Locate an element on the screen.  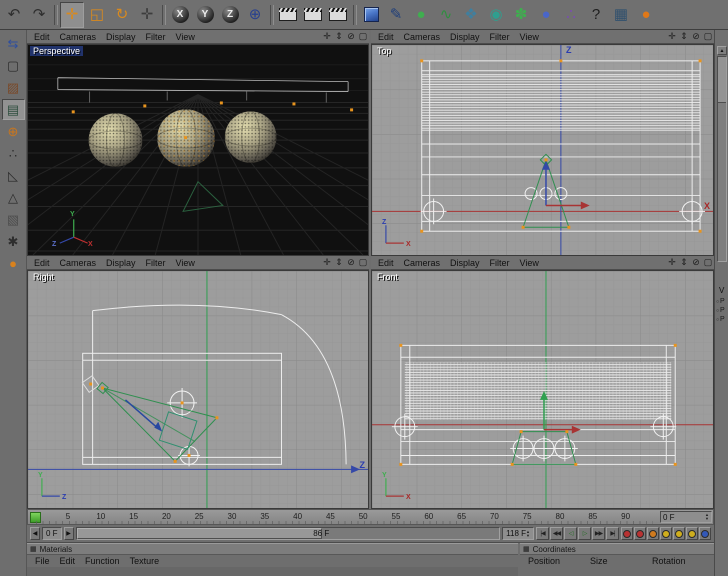
texture-axis-mode-icon: ▧ is located at coordinates (13, 219).